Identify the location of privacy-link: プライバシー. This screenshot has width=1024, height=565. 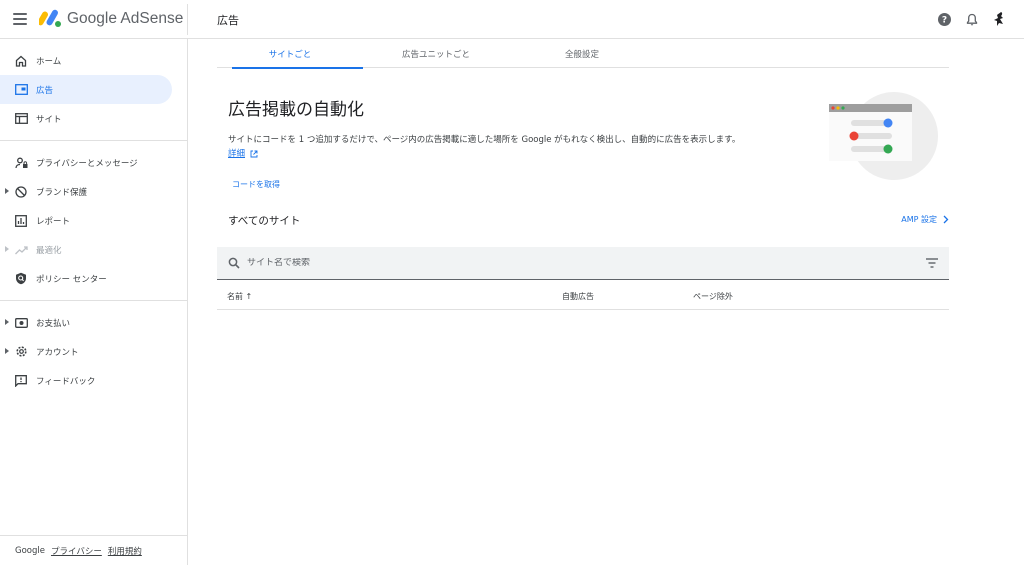
(76, 551).